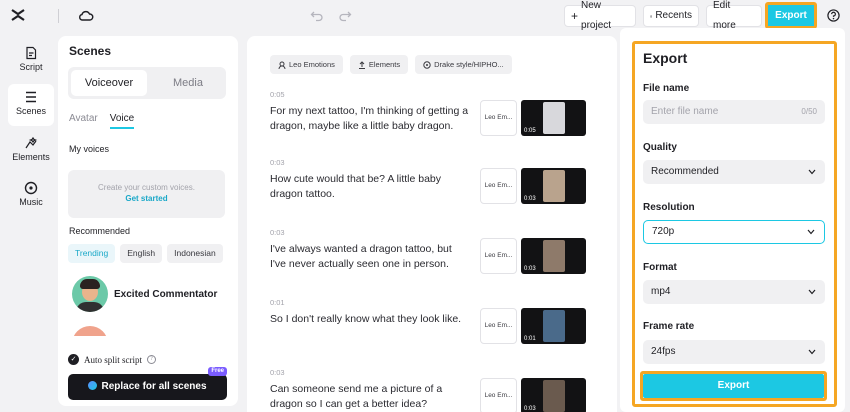  What do you see at coordinates (384, 64) in the screenshot?
I see `tool-label: Elements` at bounding box center [384, 64].